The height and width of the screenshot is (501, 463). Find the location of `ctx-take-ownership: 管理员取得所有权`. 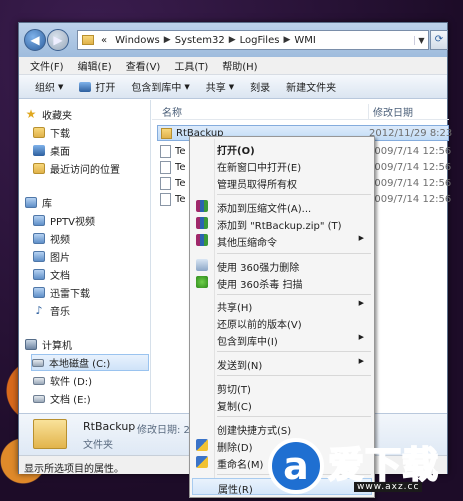

ctx-take-ownership: 管理员取得所有权 is located at coordinates (282, 182).